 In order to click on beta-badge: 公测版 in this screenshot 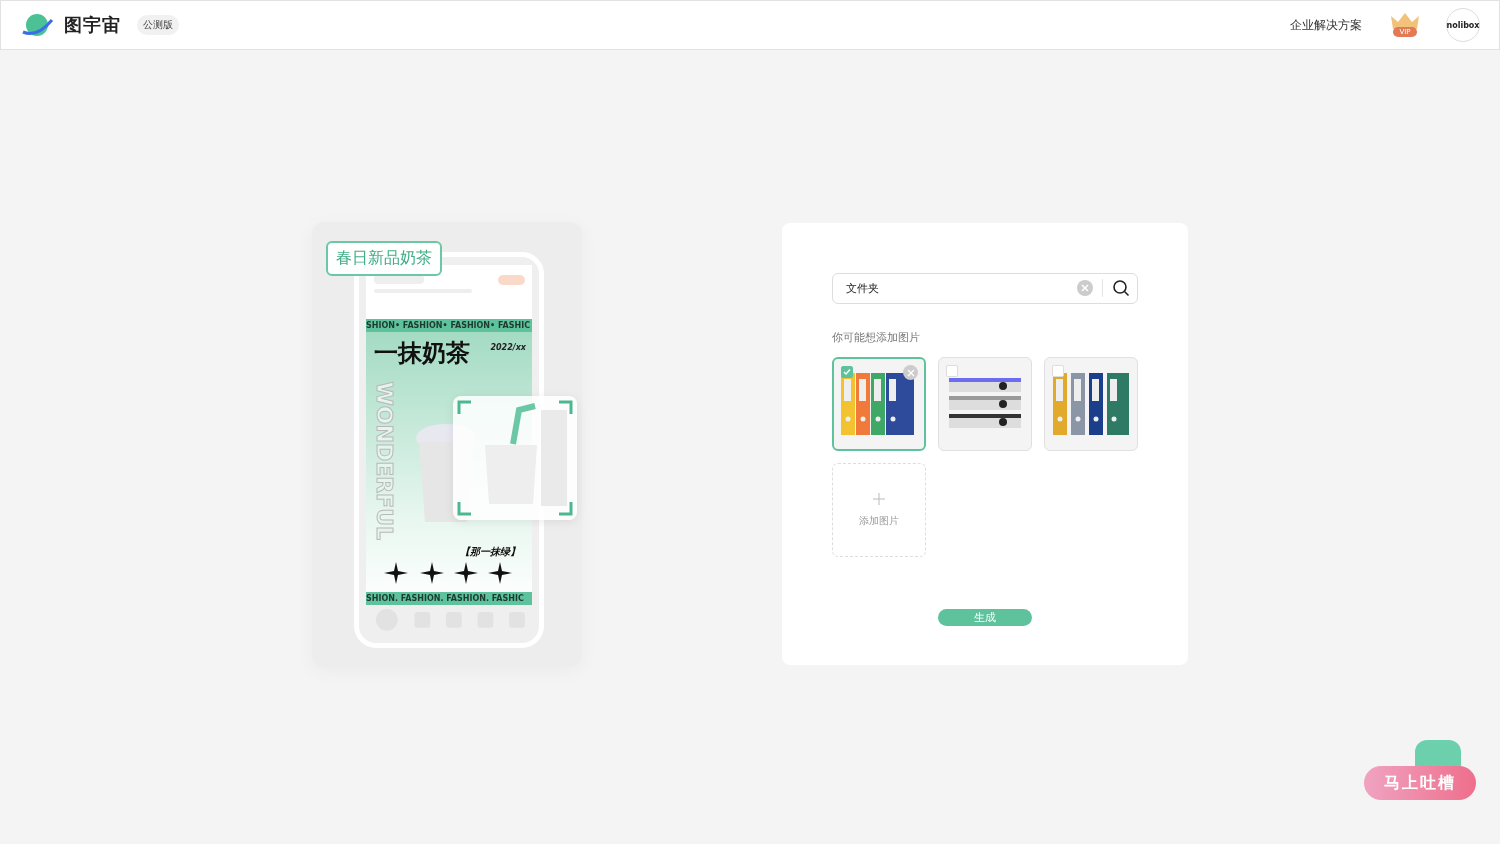, I will do `click(158, 25)`.